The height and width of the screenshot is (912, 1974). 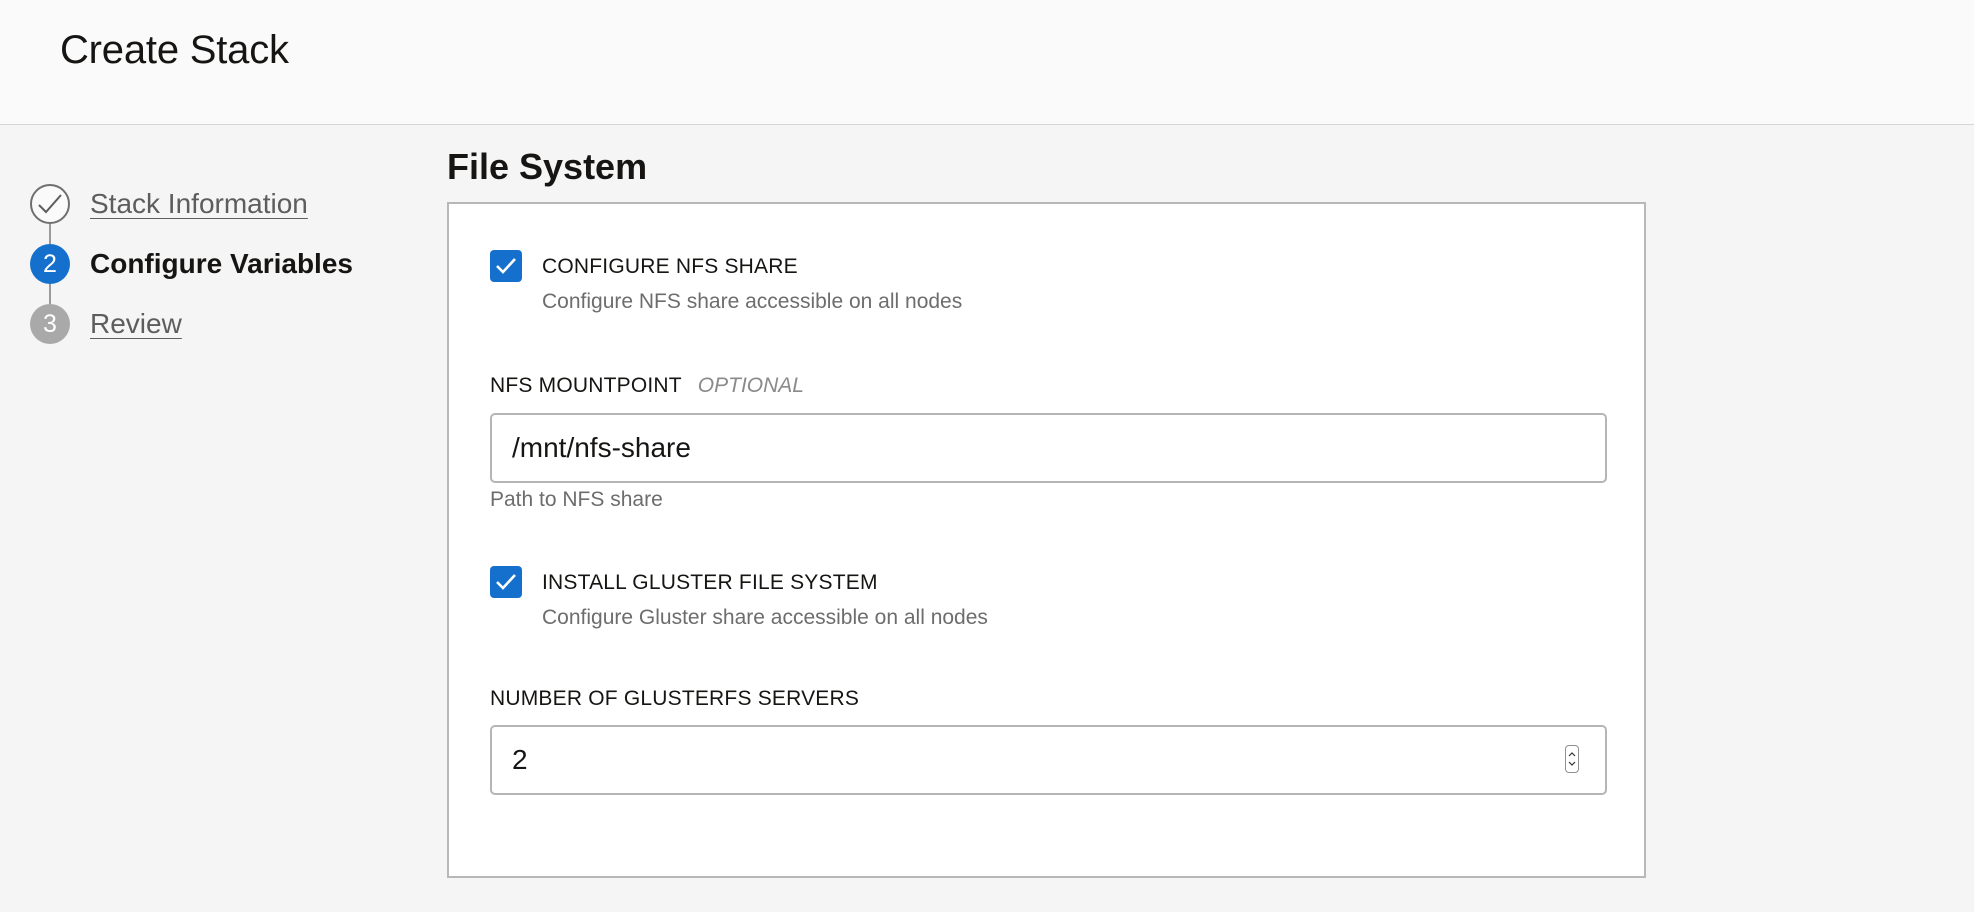 What do you see at coordinates (50, 264) in the screenshot?
I see `step-number-badge: 2` at bounding box center [50, 264].